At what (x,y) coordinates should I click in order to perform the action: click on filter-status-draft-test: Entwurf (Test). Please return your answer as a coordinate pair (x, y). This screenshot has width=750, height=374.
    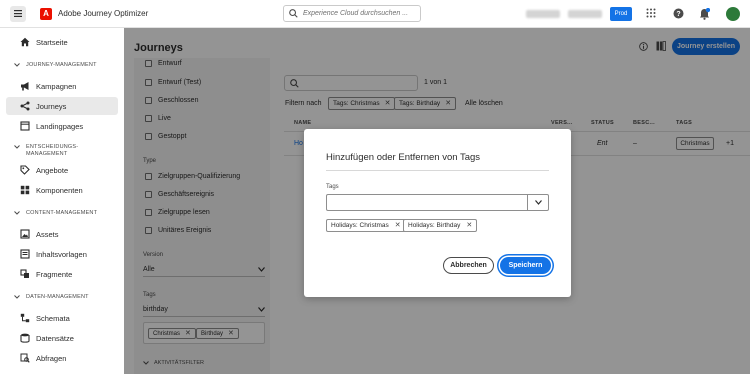
    Looking at the image, I should click on (173, 82).